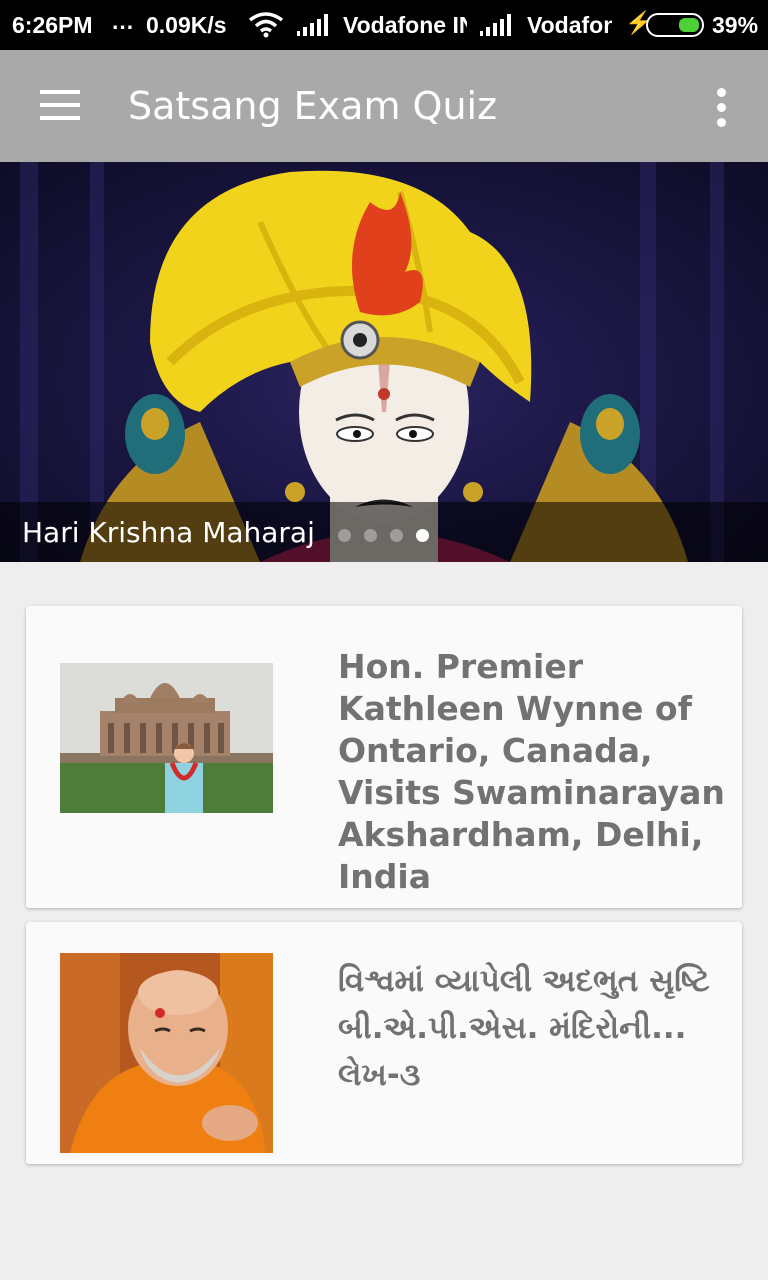  I want to click on battery-percent: 39%, so click(735, 25).